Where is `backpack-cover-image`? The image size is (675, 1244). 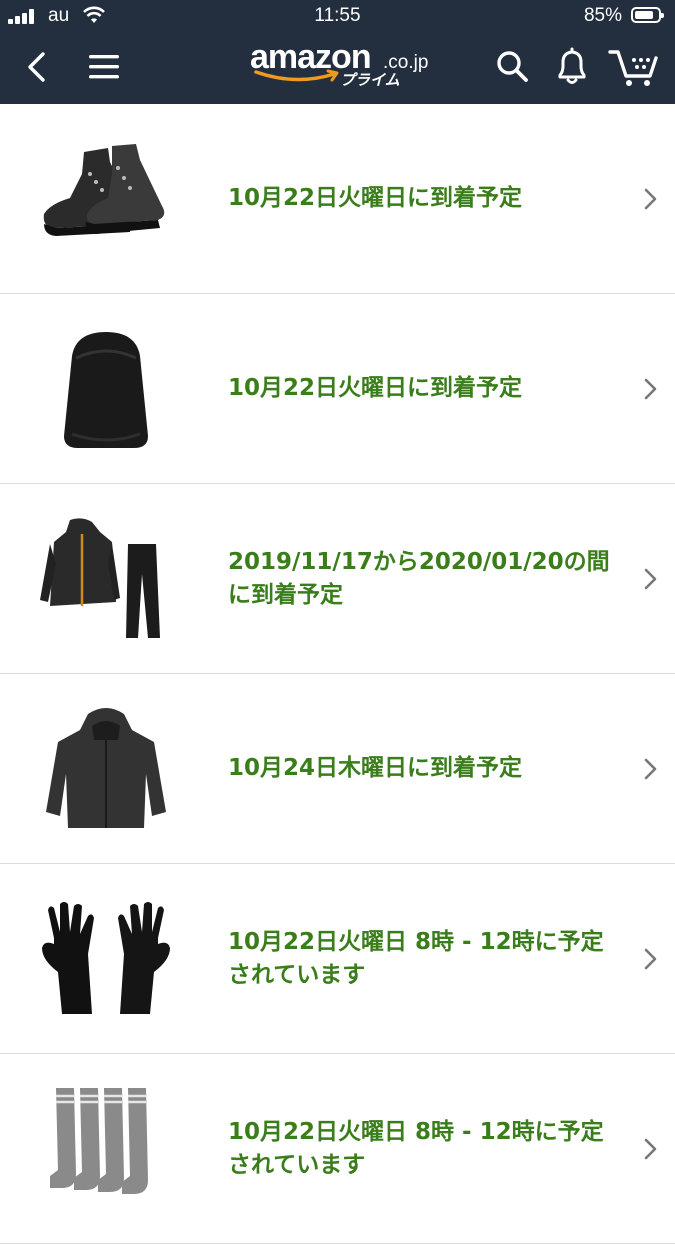 backpack-cover-image is located at coordinates (106, 390).